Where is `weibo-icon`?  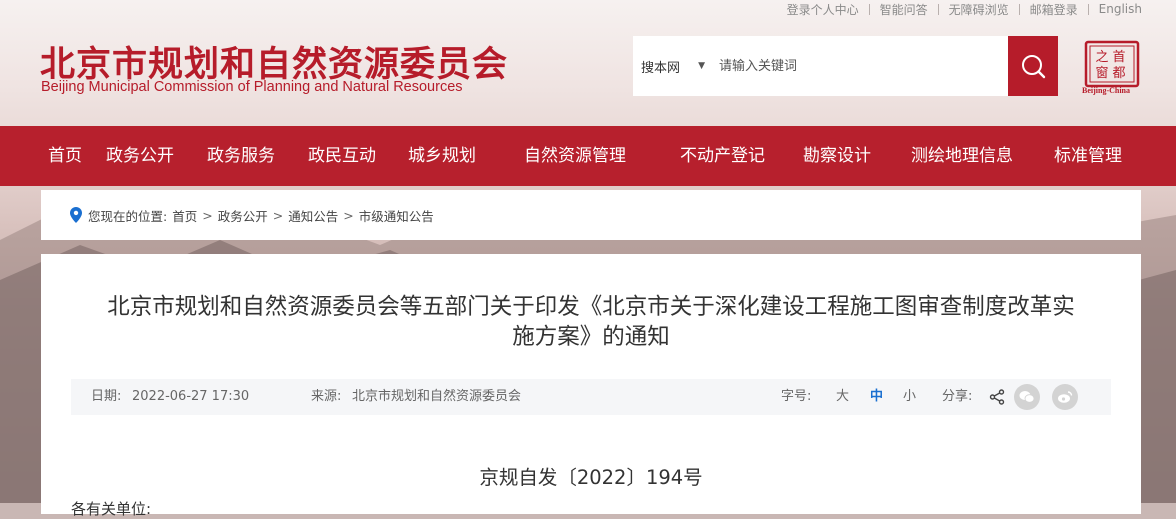
weibo-icon is located at coordinates (1065, 397).